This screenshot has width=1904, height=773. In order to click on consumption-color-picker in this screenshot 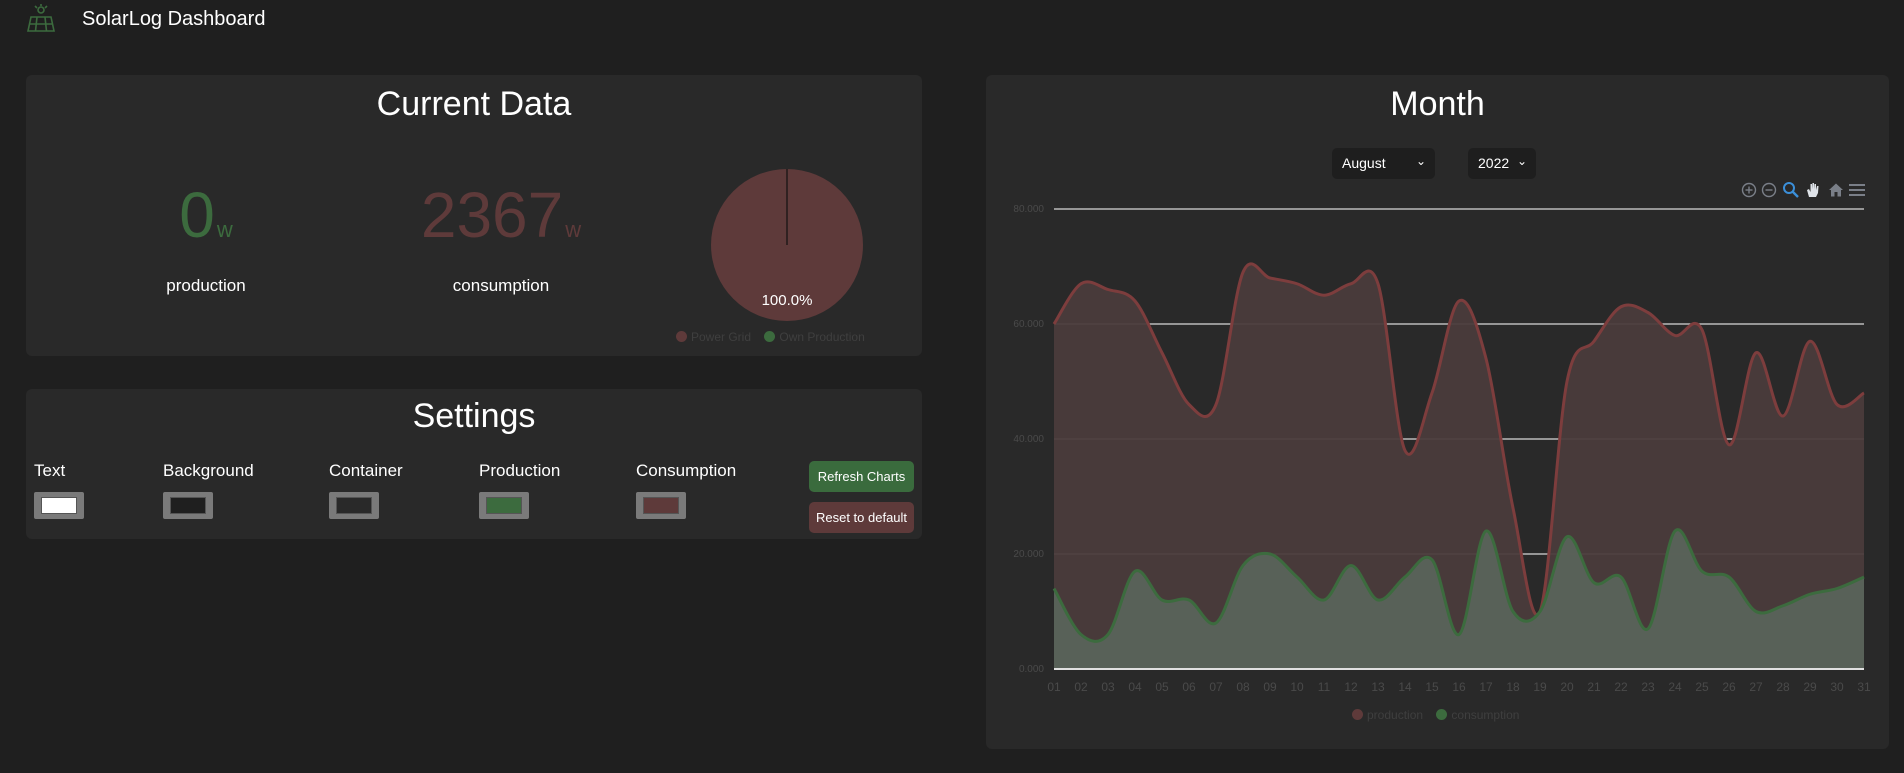, I will do `click(661, 505)`.